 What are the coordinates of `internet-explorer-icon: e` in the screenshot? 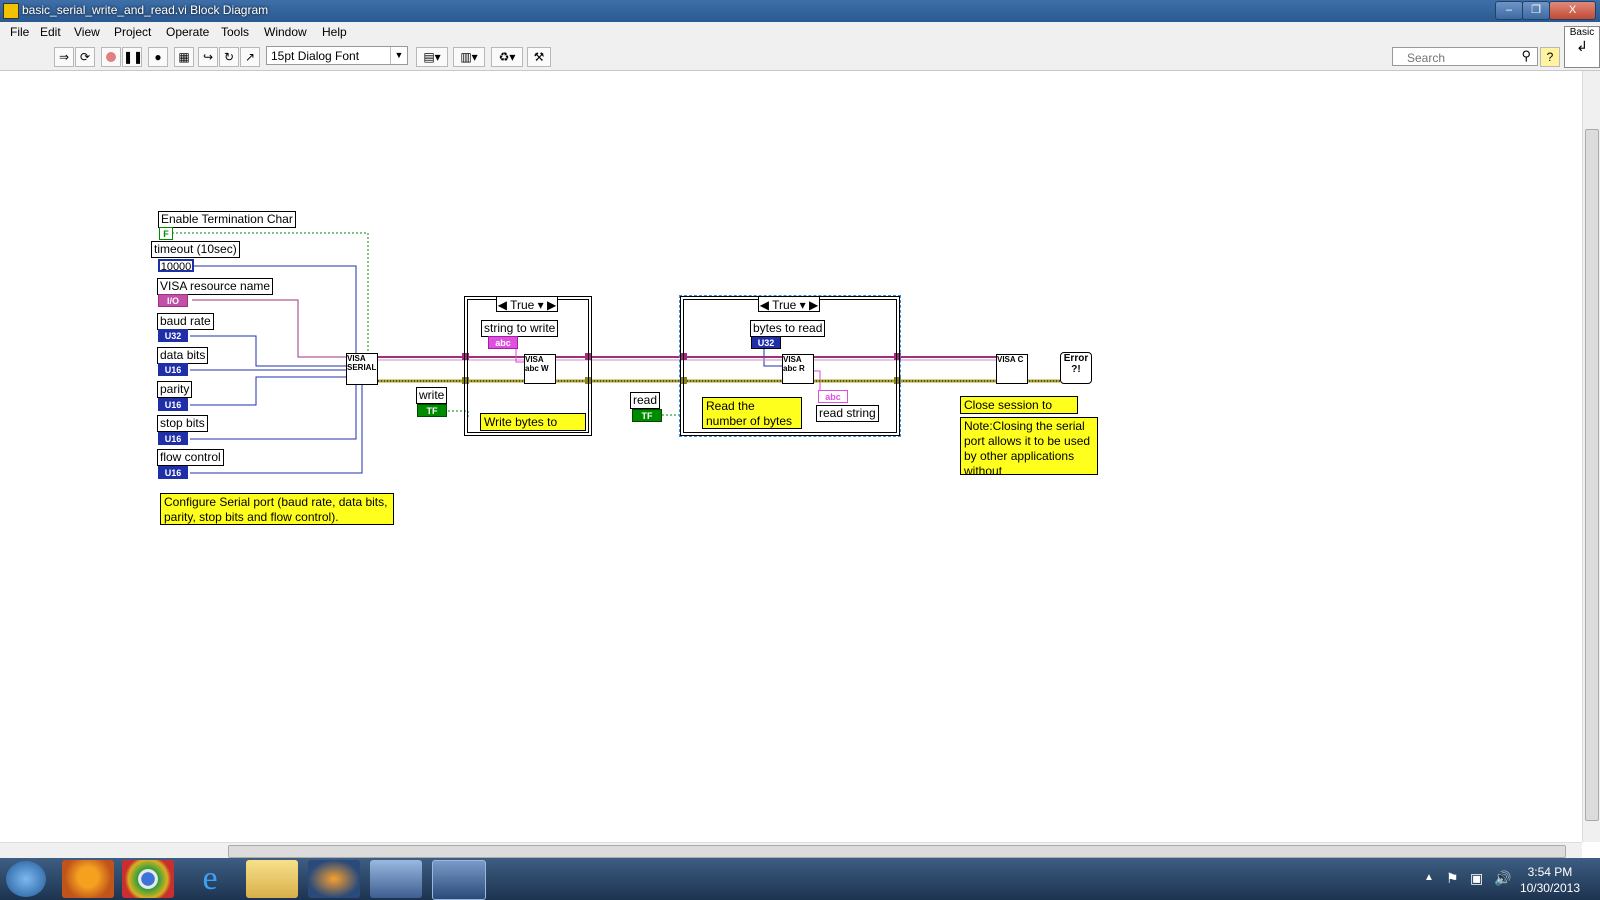 It's located at (210, 879).